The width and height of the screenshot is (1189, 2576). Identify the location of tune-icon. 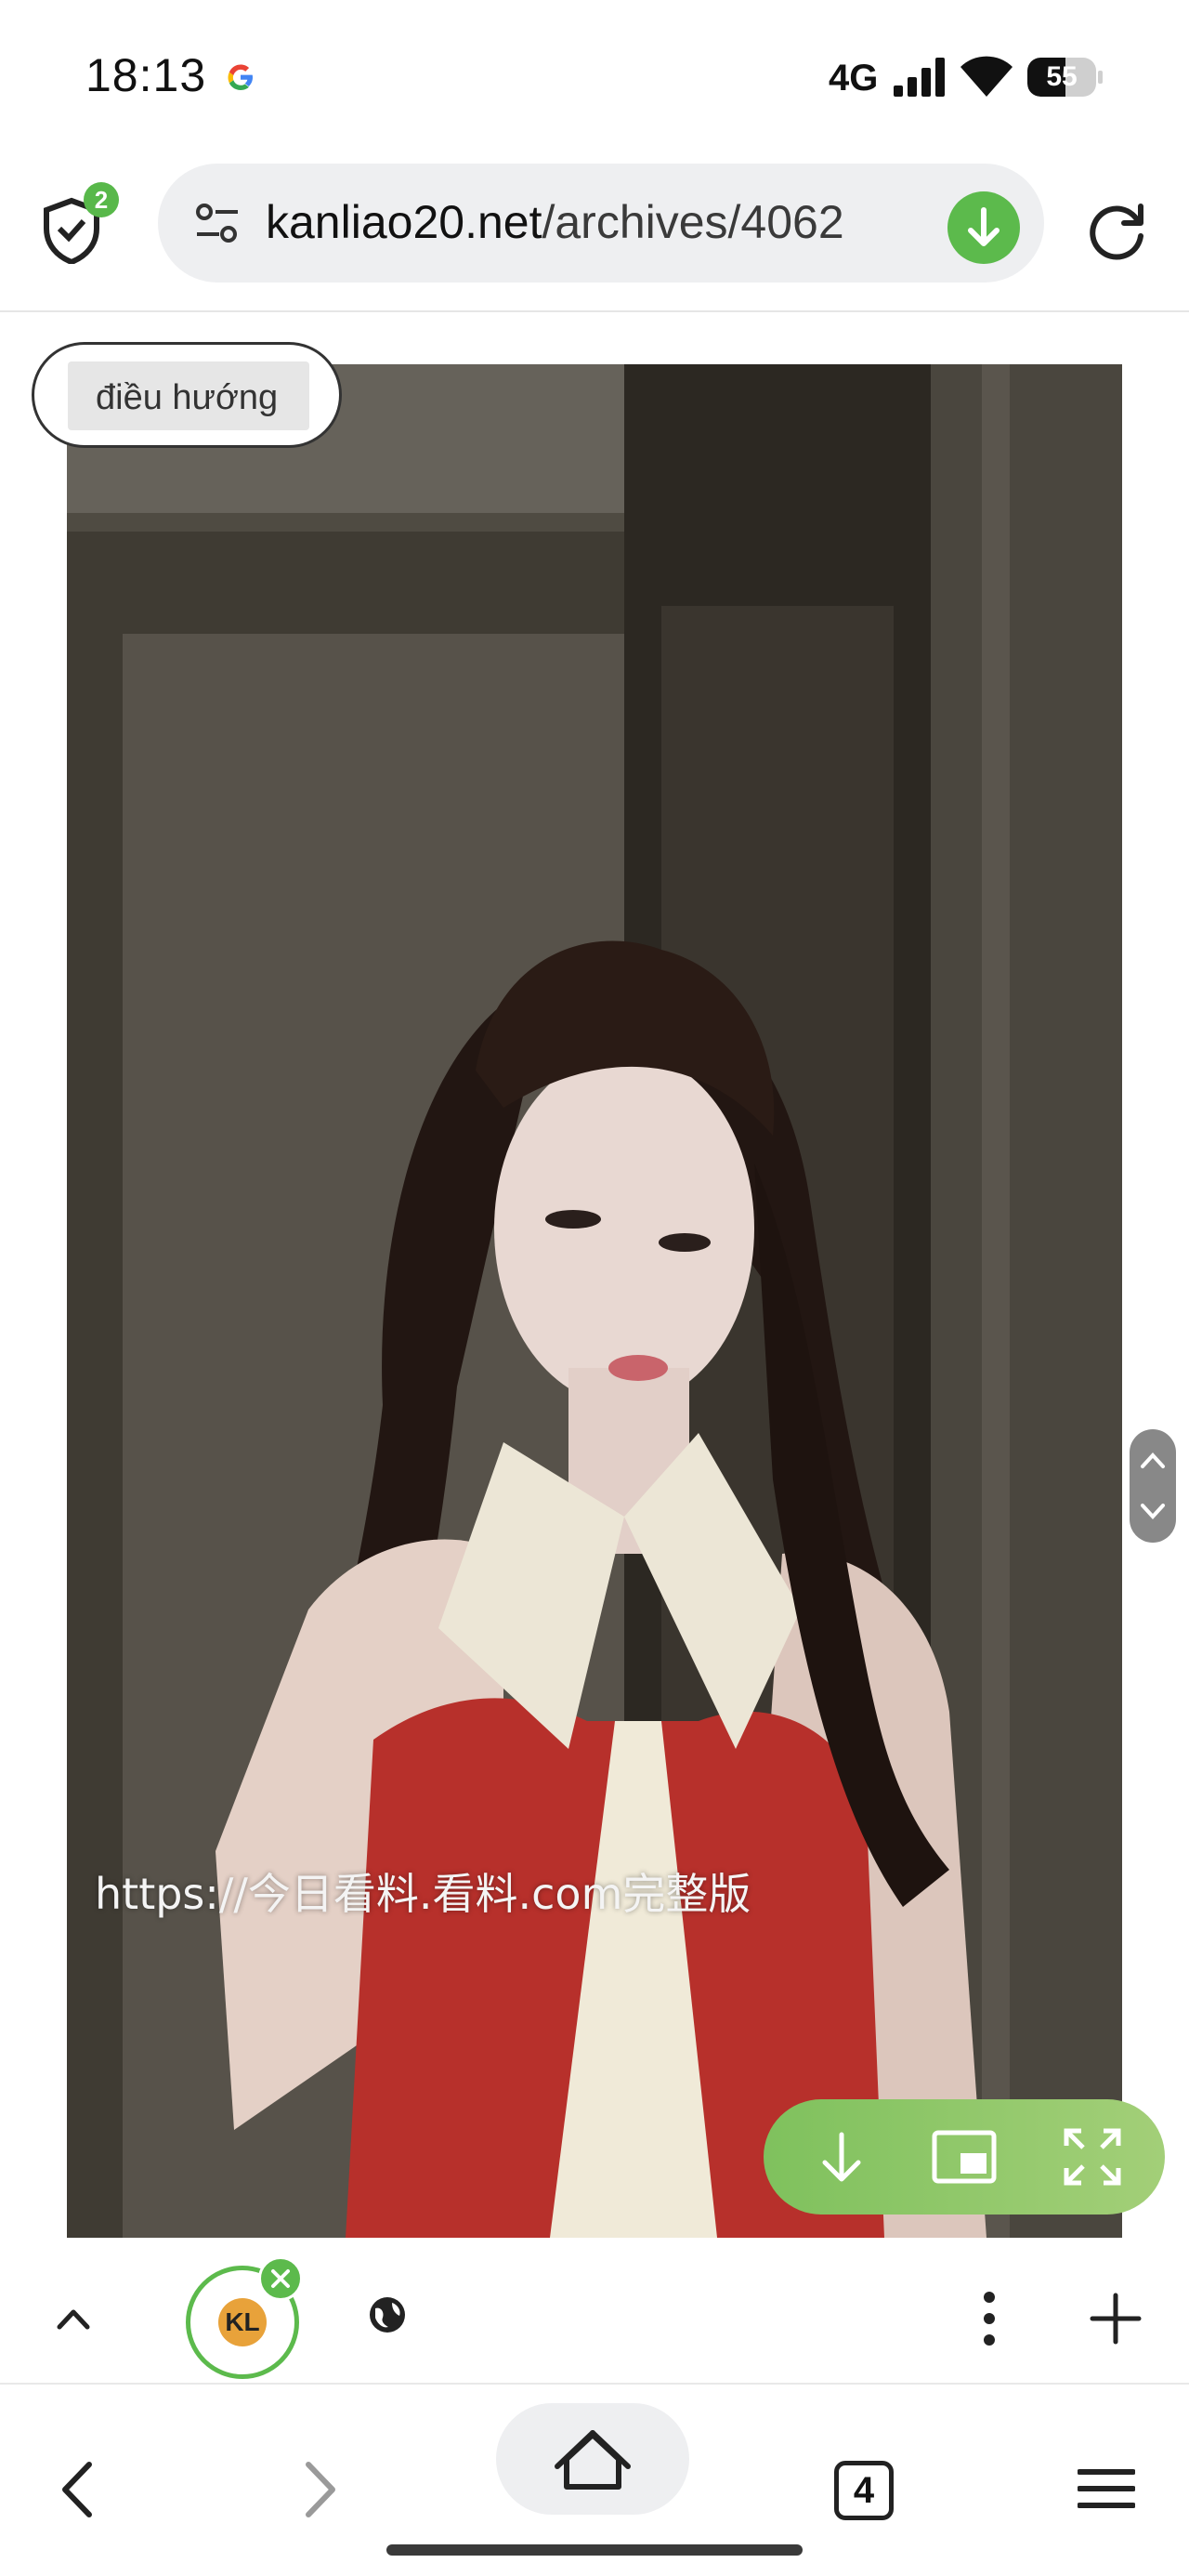
(218, 223).